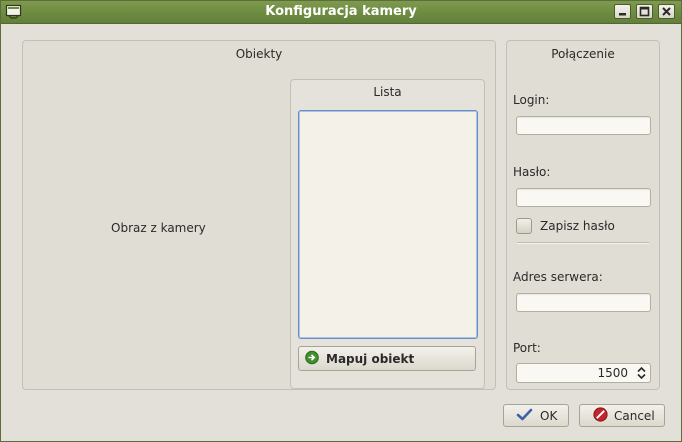 This screenshot has width=682, height=442. I want to click on separator, so click(583, 243).